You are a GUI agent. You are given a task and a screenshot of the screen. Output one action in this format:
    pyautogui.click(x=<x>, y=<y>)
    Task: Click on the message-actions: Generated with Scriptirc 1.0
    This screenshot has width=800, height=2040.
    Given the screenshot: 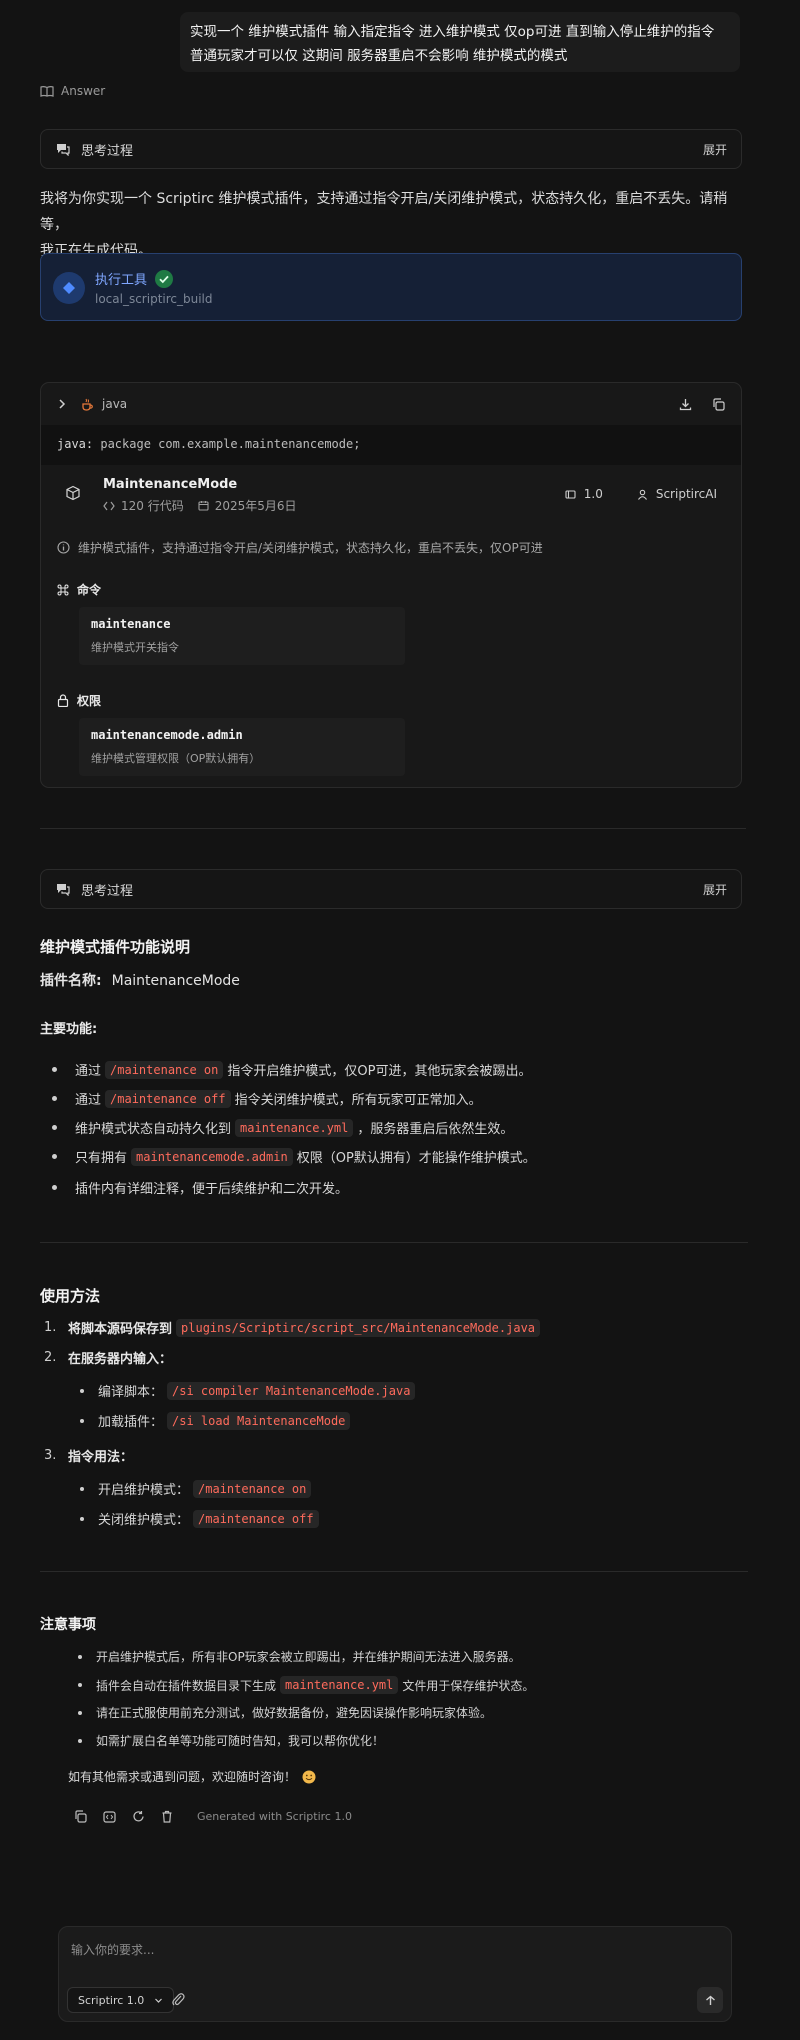 What is the action you would take?
    pyautogui.click(x=213, y=1816)
    